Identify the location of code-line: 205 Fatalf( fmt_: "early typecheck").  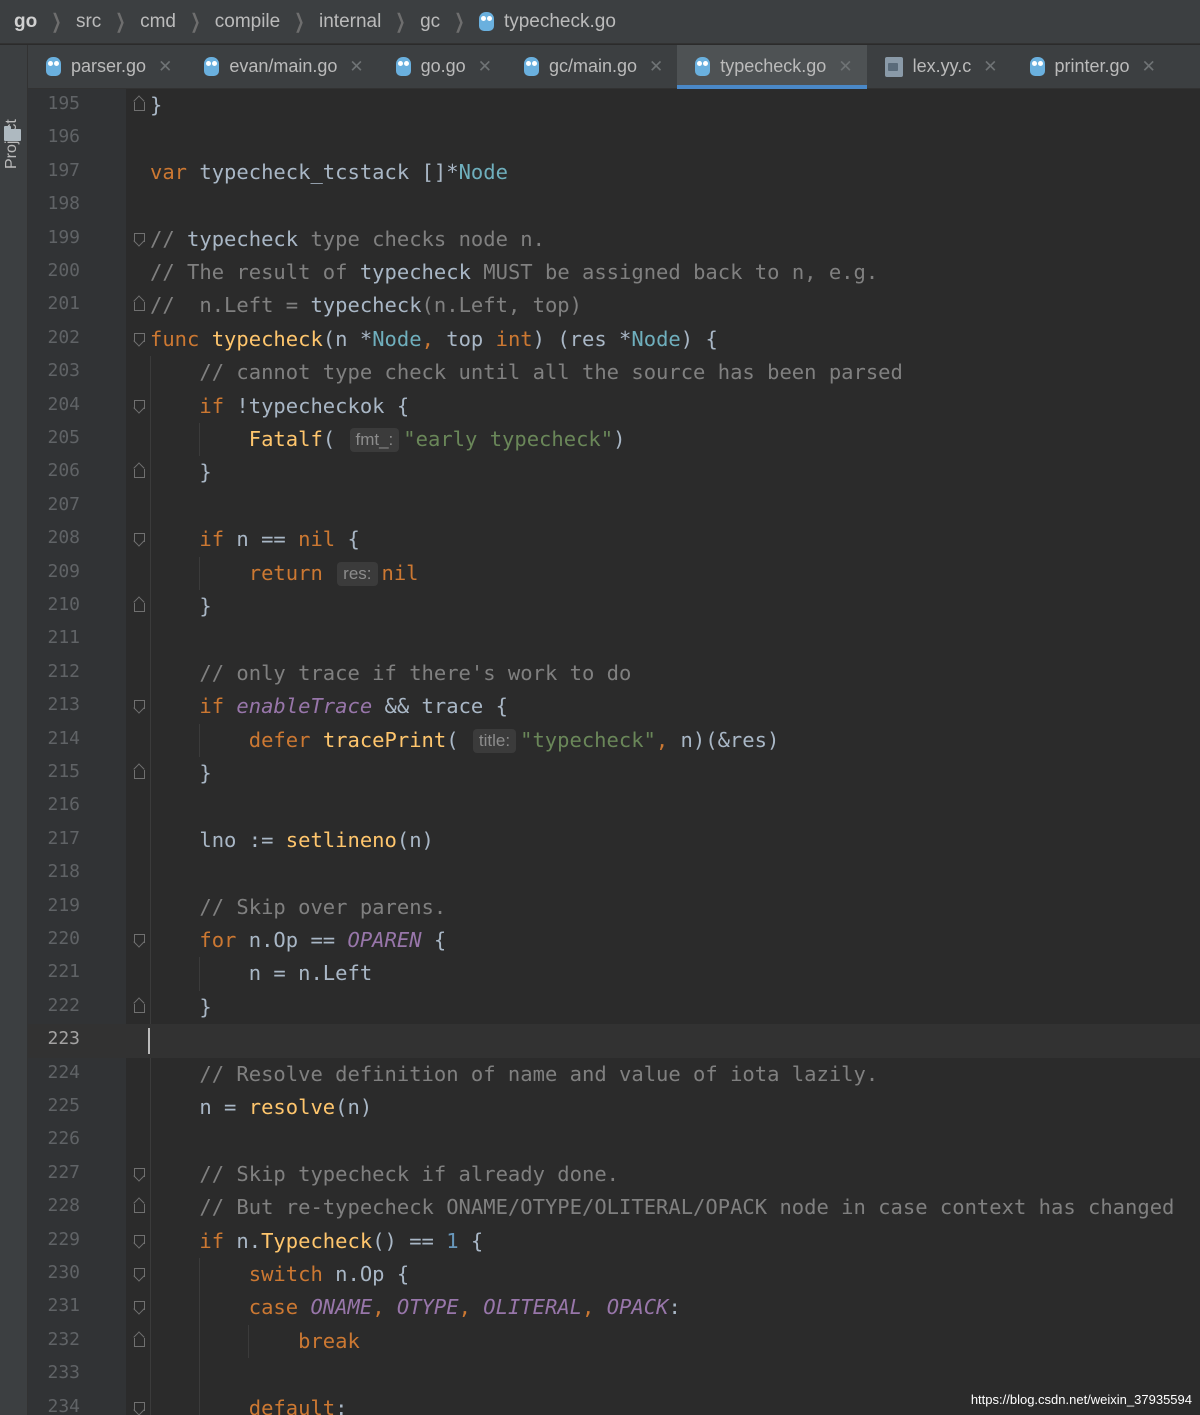
(614, 440).